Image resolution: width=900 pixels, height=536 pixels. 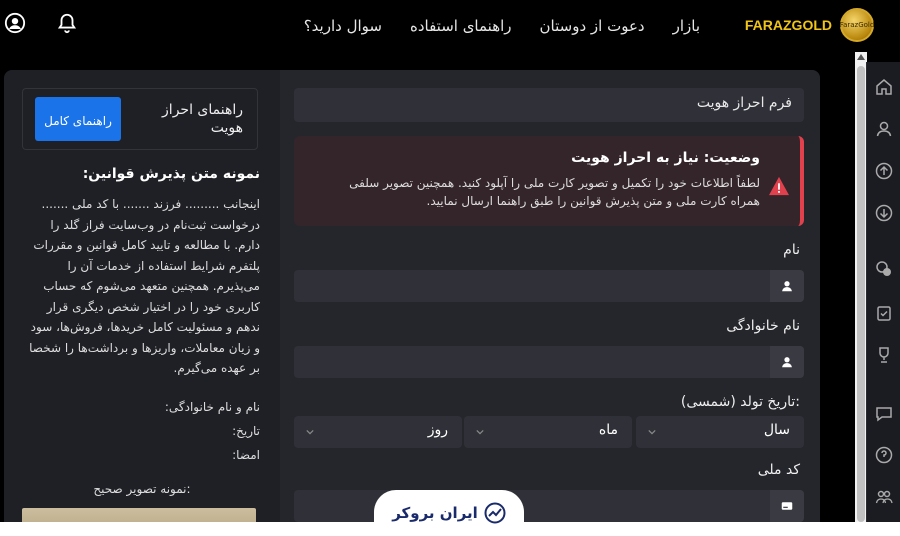 What do you see at coordinates (202, 119) in the screenshot?
I see `guide-title: راهنمای احراز هویت` at bounding box center [202, 119].